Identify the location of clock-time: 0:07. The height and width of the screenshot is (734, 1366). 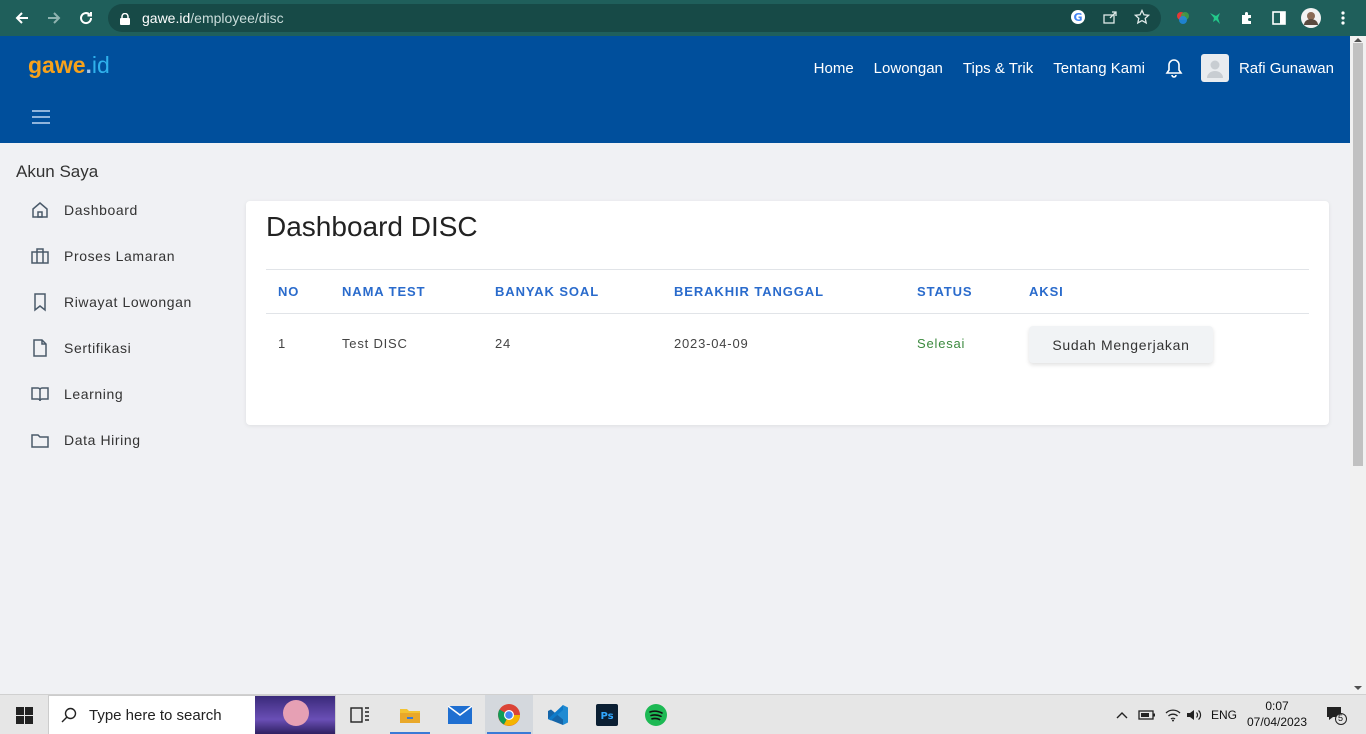
(1277, 706).